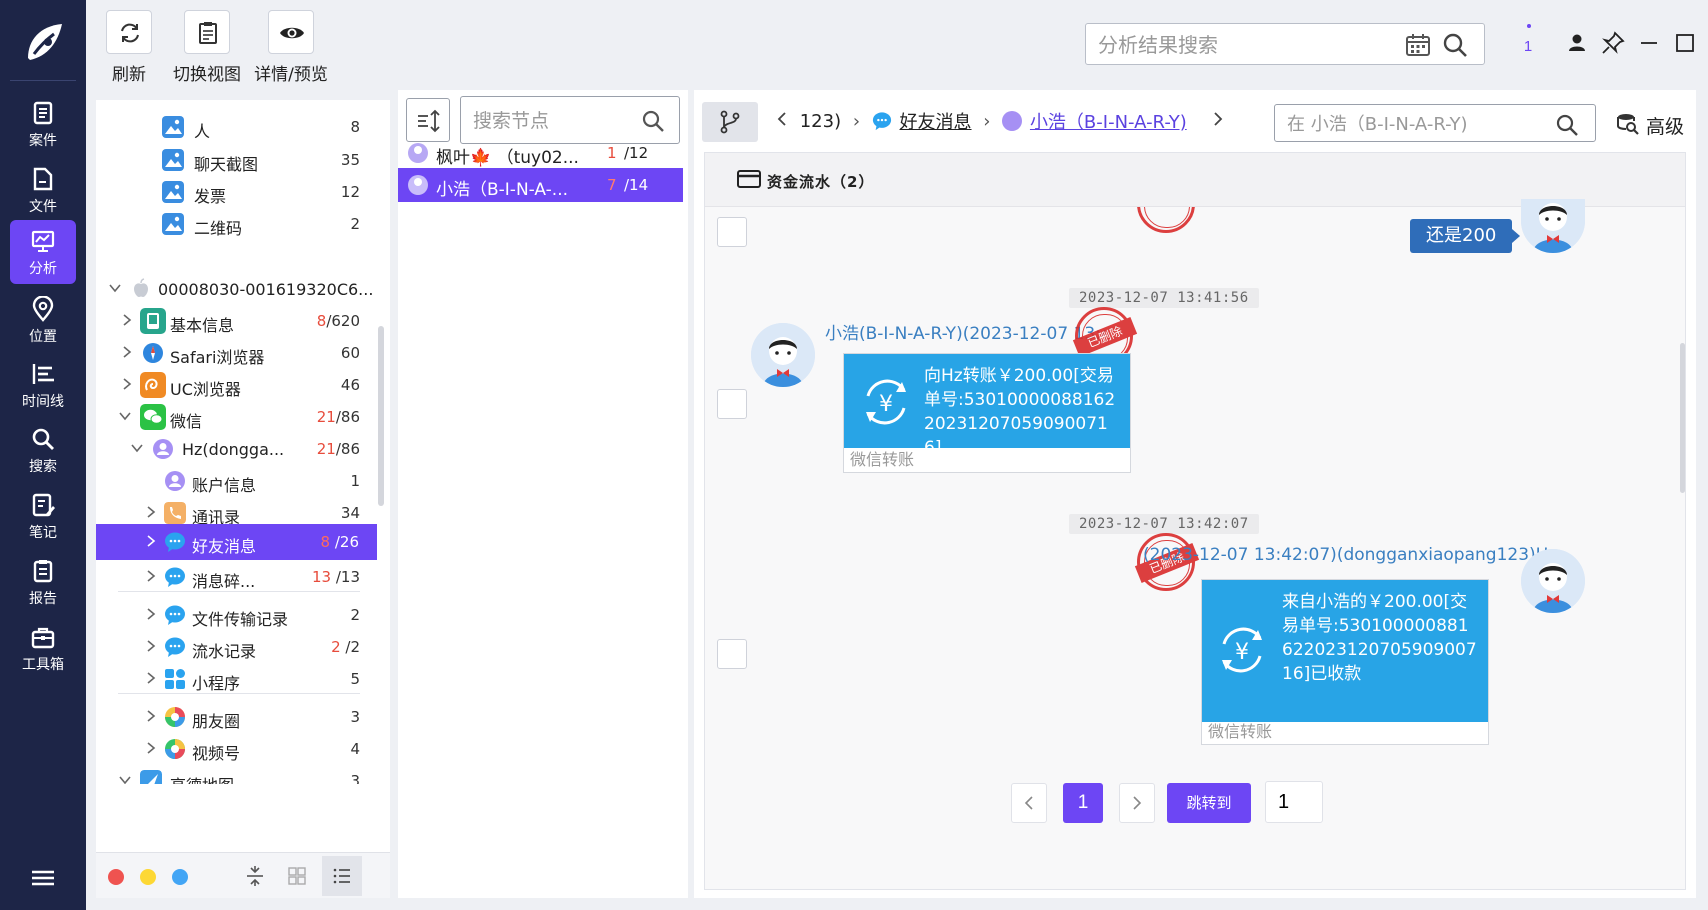  I want to click on tree-item-wechat: 微信 21/86, so click(237, 417).